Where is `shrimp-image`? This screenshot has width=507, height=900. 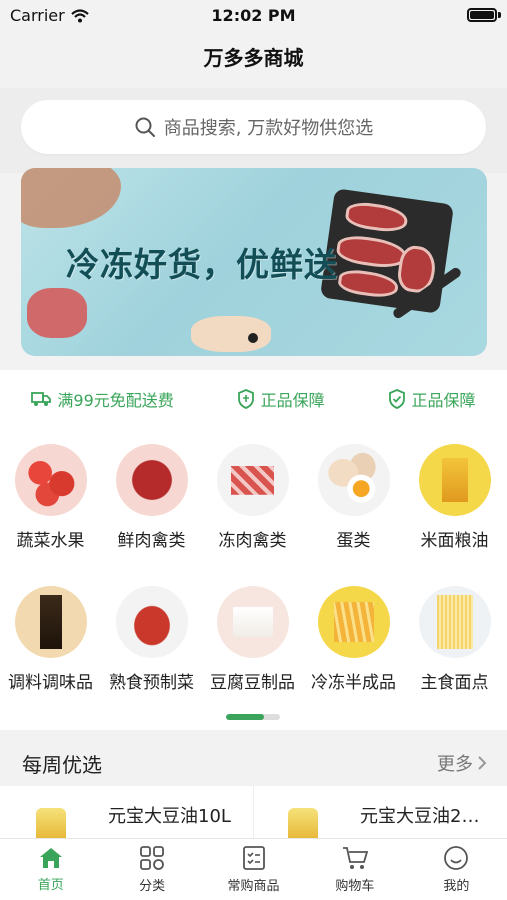
shrimp-image is located at coordinates (71, 198).